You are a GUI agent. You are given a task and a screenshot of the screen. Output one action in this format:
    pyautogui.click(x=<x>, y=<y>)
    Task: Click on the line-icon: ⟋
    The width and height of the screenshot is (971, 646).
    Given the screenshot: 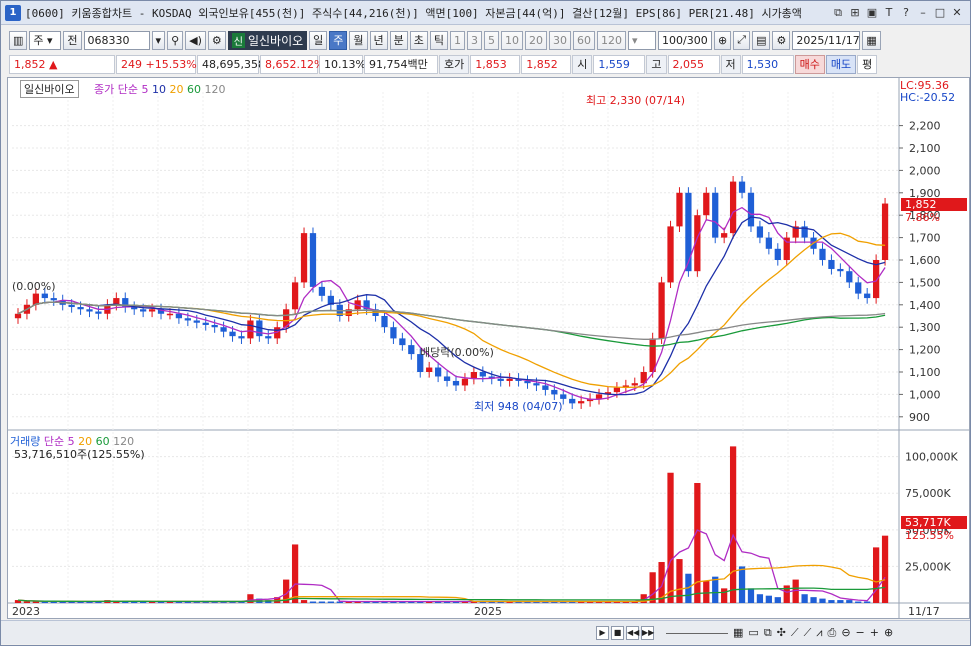 What is the action you would take?
    pyautogui.click(x=795, y=633)
    